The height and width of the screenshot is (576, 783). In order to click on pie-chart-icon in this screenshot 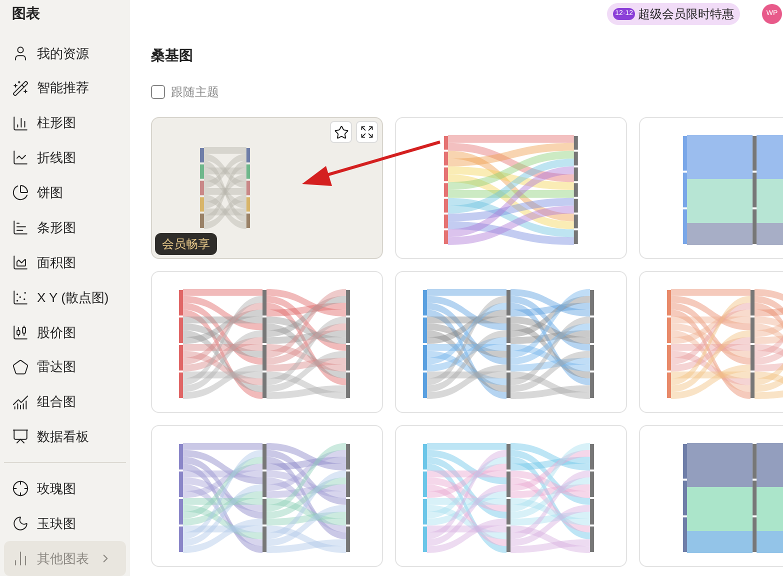, I will do `click(20, 193)`.